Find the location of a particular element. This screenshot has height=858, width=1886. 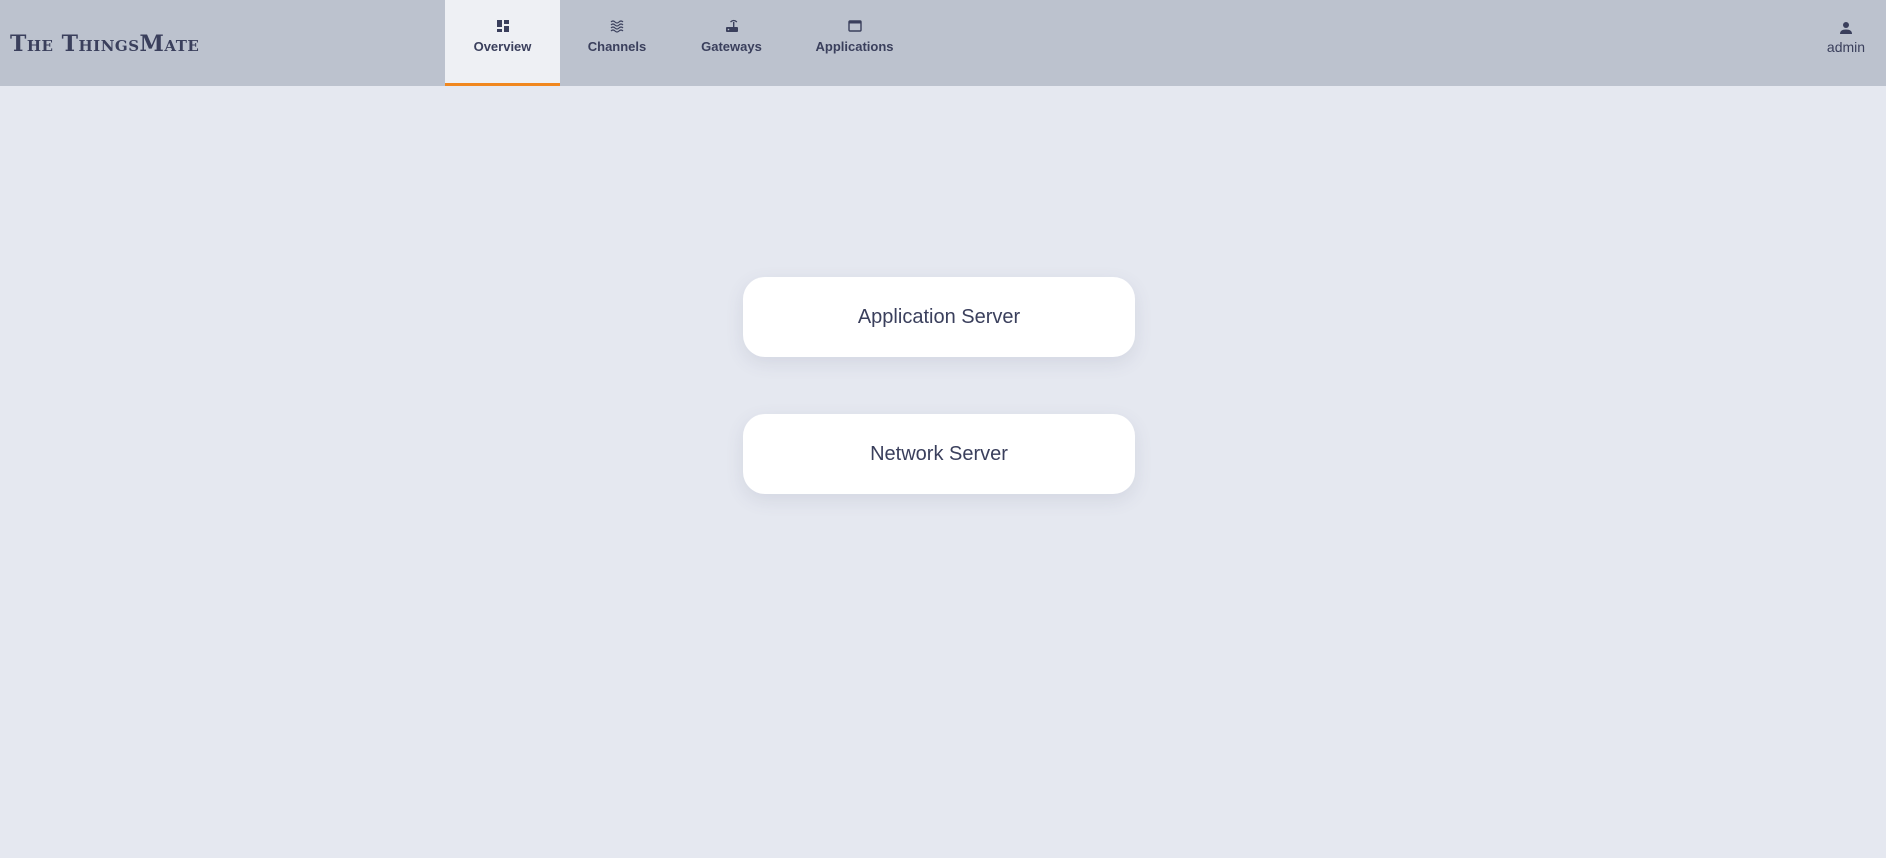

waves-icon is located at coordinates (617, 26).